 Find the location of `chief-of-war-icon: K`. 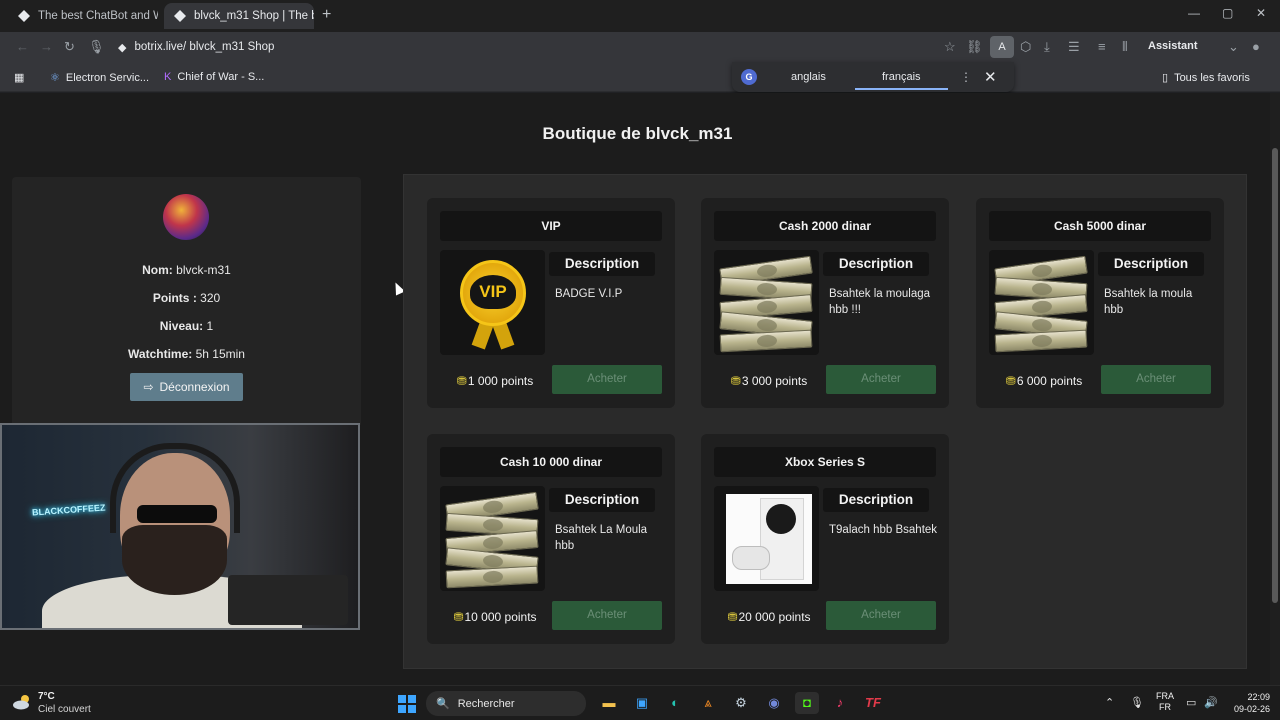

chief-of-war-icon: K is located at coordinates (168, 77).